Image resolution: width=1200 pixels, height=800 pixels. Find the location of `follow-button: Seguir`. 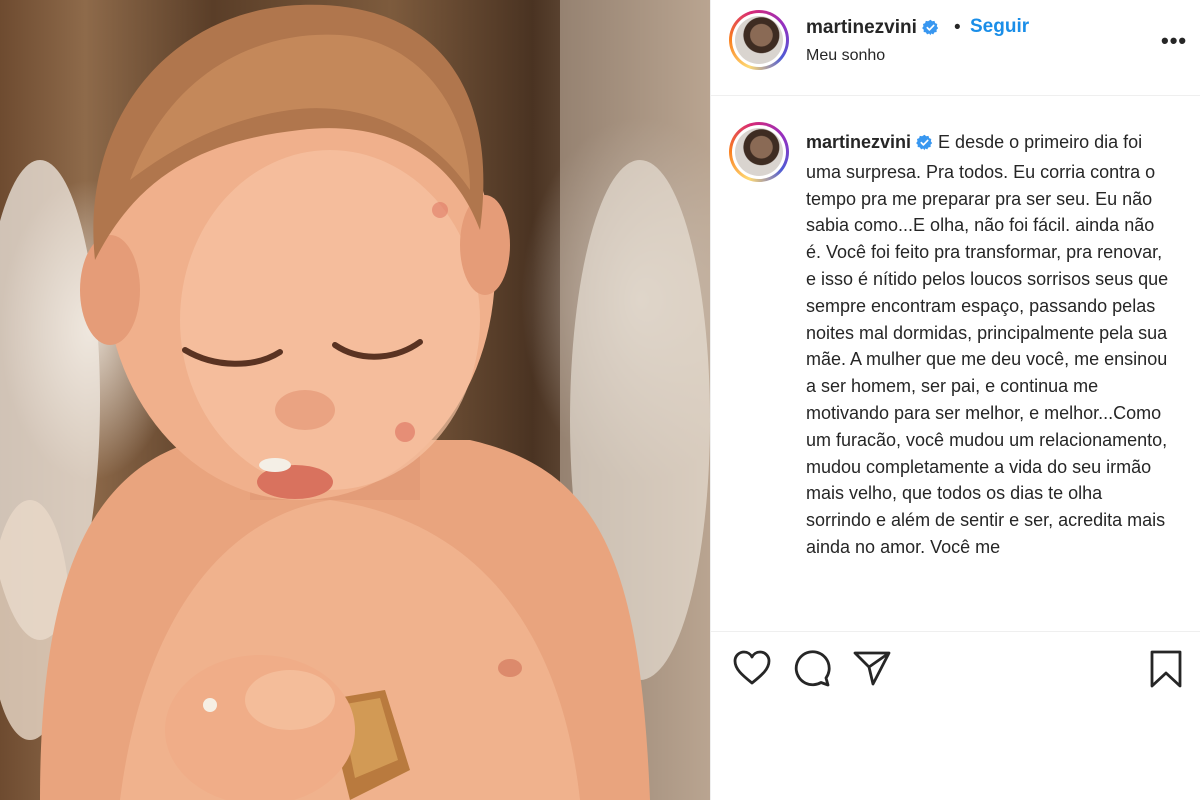

follow-button: Seguir is located at coordinates (999, 27).